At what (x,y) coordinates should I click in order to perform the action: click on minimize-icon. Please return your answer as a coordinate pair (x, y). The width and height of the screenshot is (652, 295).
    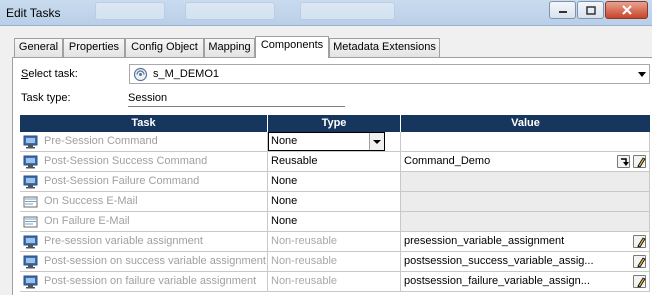
    Looking at the image, I should click on (562, 12).